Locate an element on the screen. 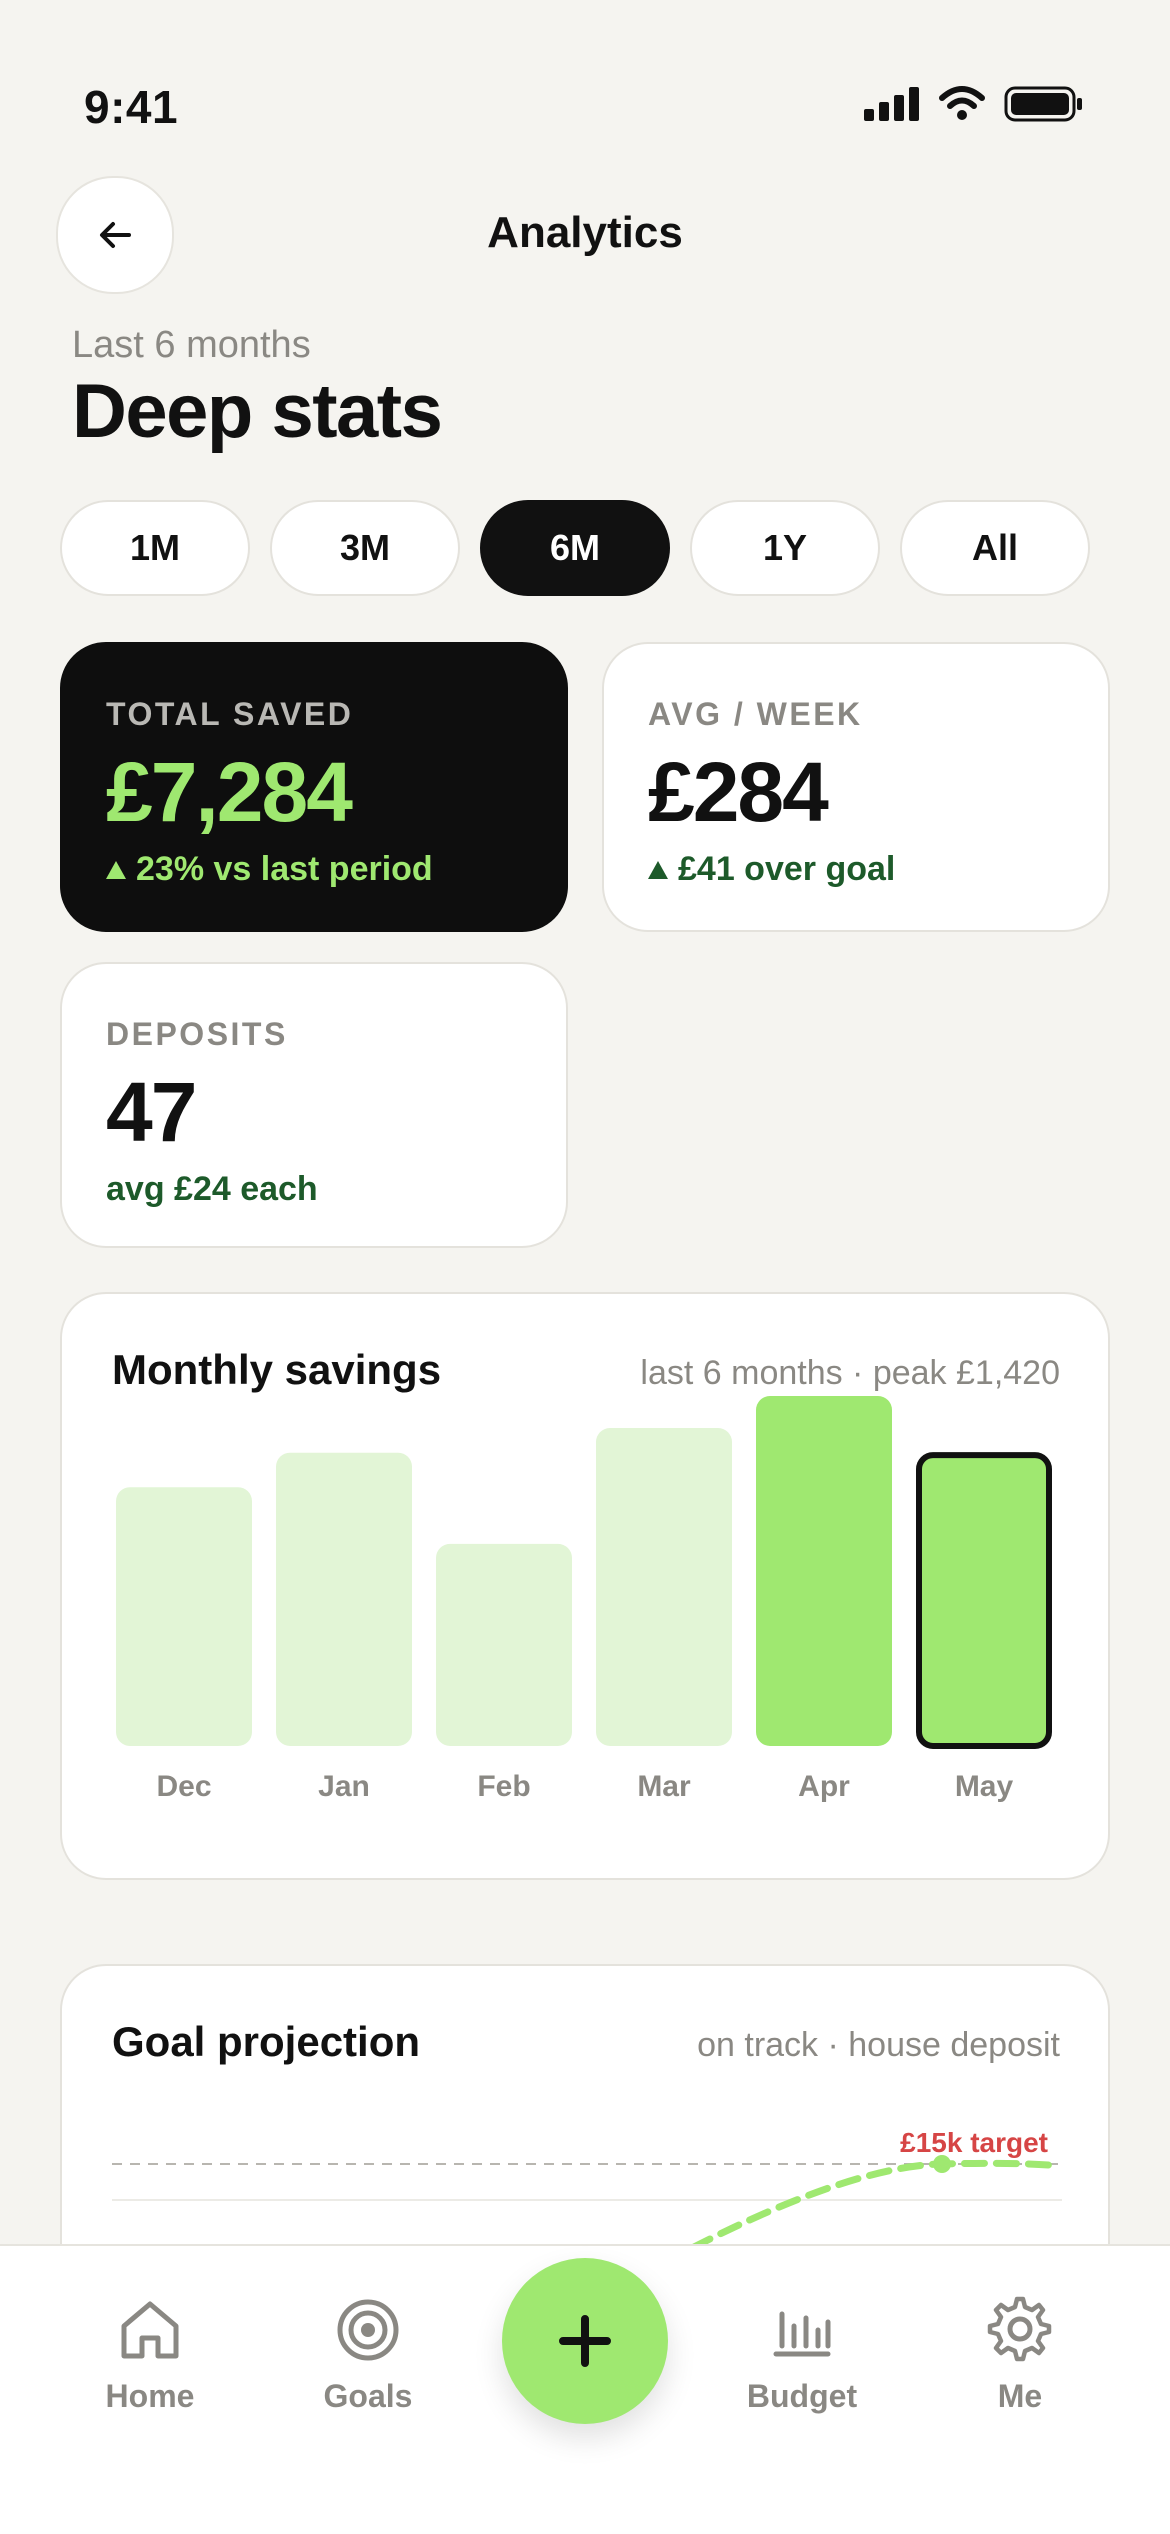 The height and width of the screenshot is (2534, 1170). bar-apr is located at coordinates (824, 1571).